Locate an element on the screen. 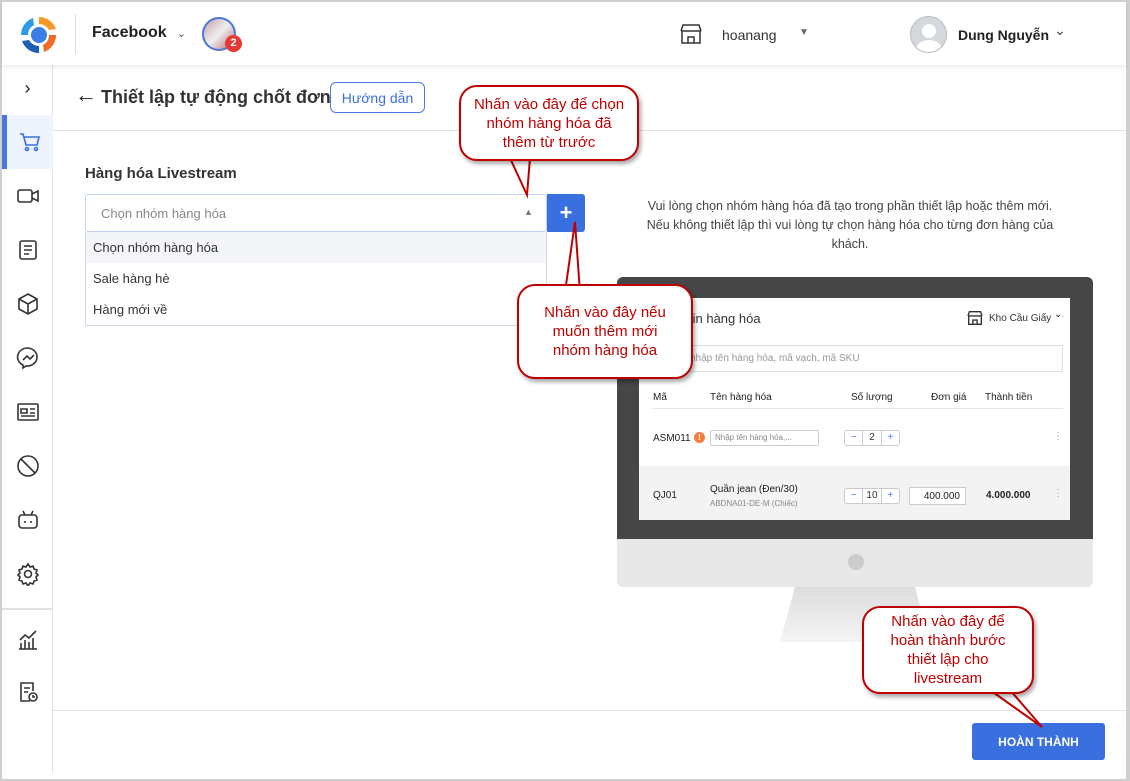 The image size is (1130, 781). col-header: Đơn giá is located at coordinates (949, 397).